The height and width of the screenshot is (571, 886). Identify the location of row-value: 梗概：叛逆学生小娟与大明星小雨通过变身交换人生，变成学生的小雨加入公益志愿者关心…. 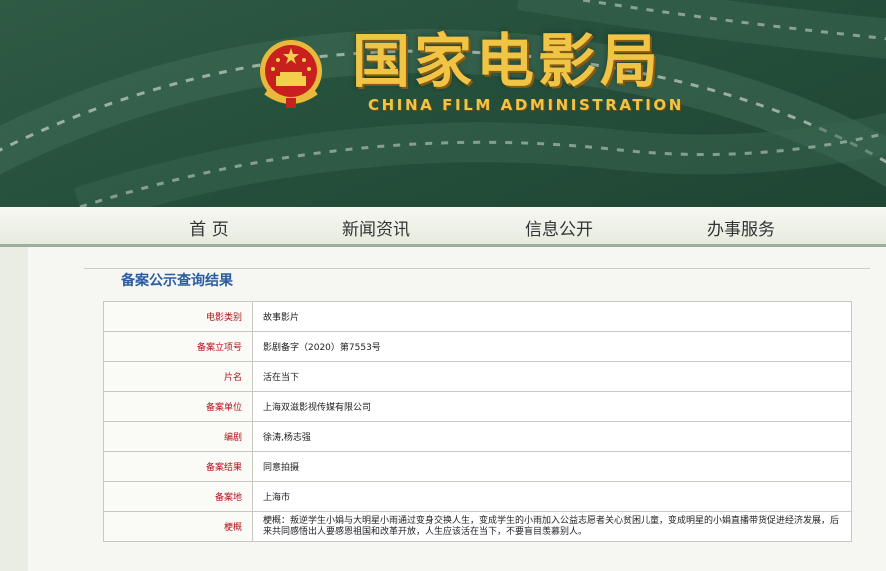
(552, 526).